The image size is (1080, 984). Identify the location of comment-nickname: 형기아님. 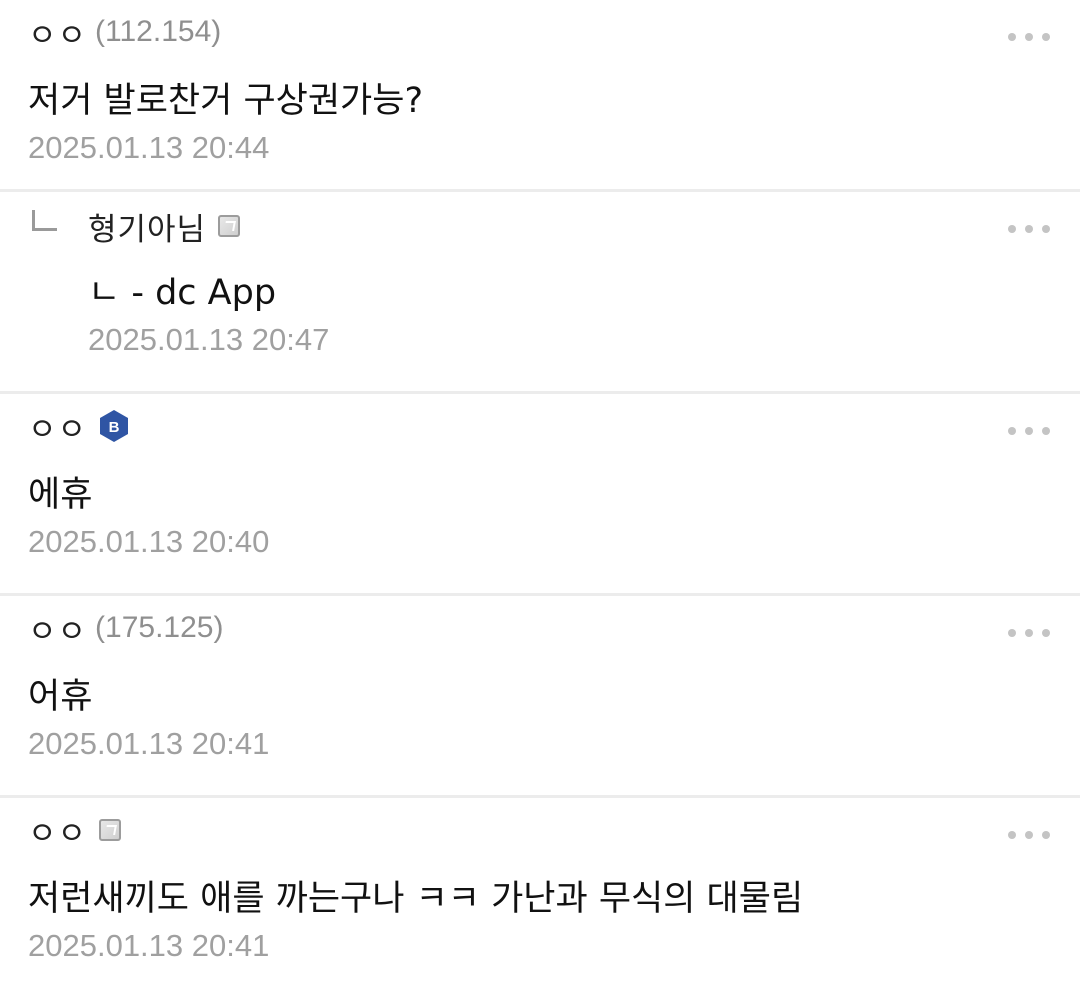
(147, 226).